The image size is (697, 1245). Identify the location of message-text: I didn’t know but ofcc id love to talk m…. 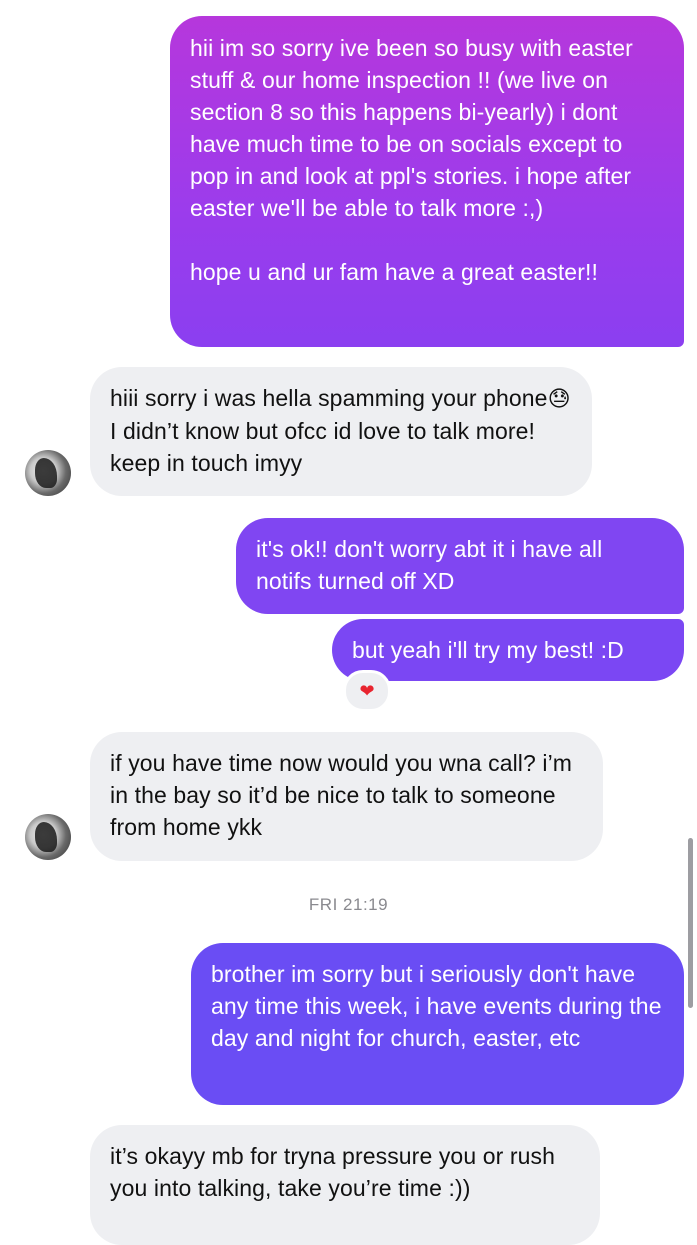
(322, 447).